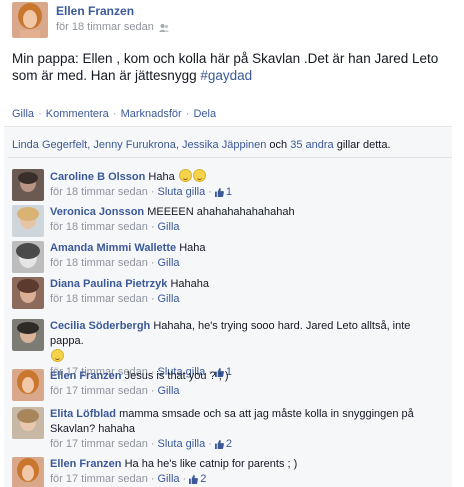  What do you see at coordinates (97, 177) in the screenshot?
I see `comment-author: Caroline B Olsson` at bounding box center [97, 177].